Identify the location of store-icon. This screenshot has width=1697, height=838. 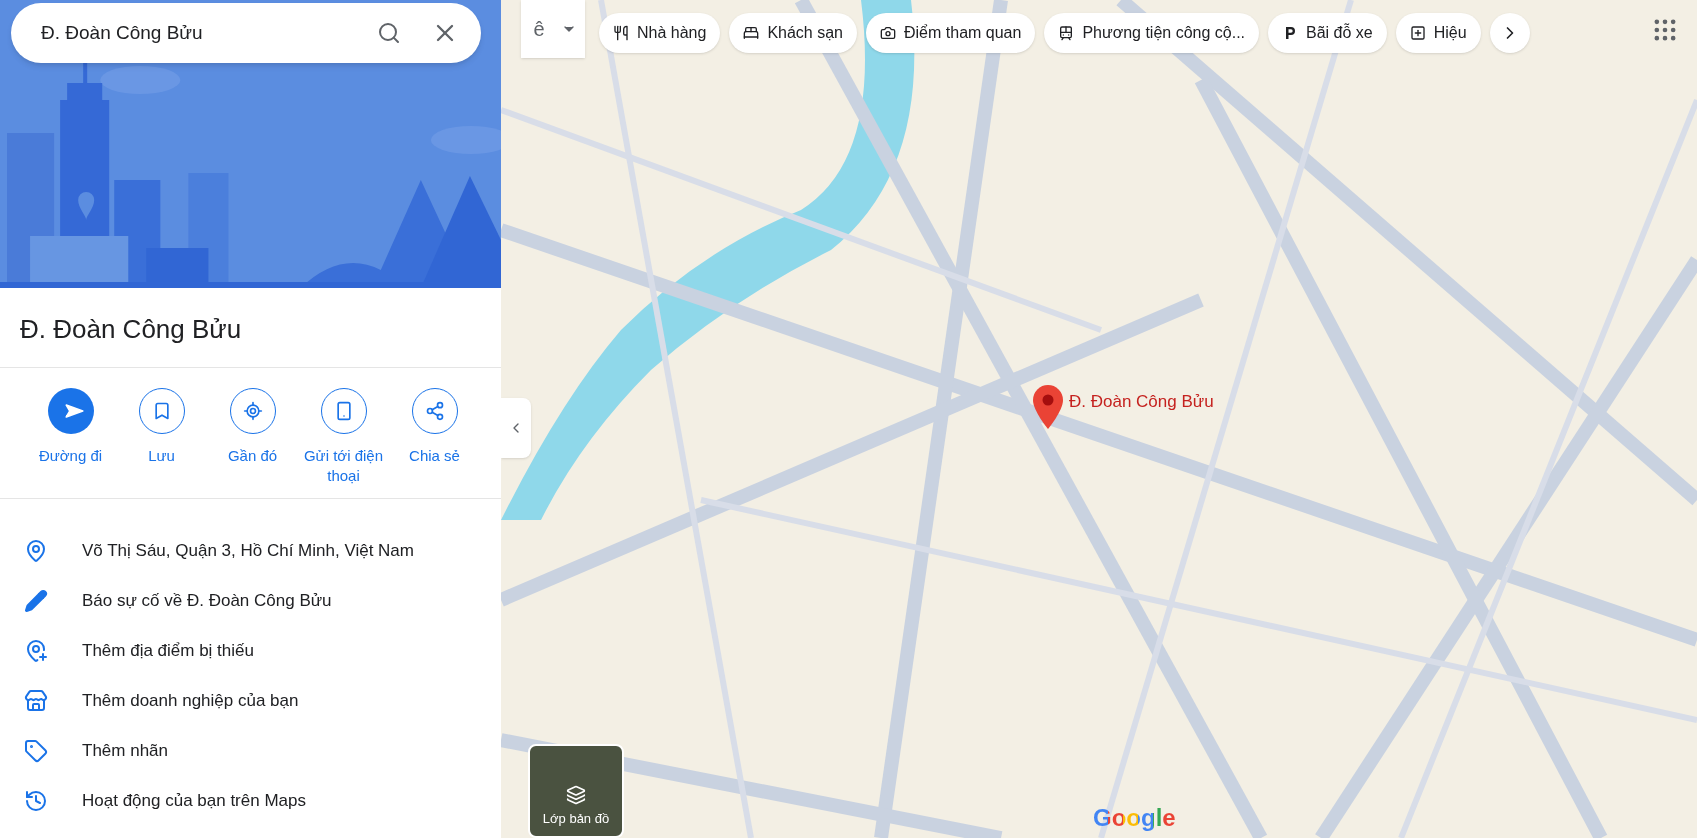
(36, 701).